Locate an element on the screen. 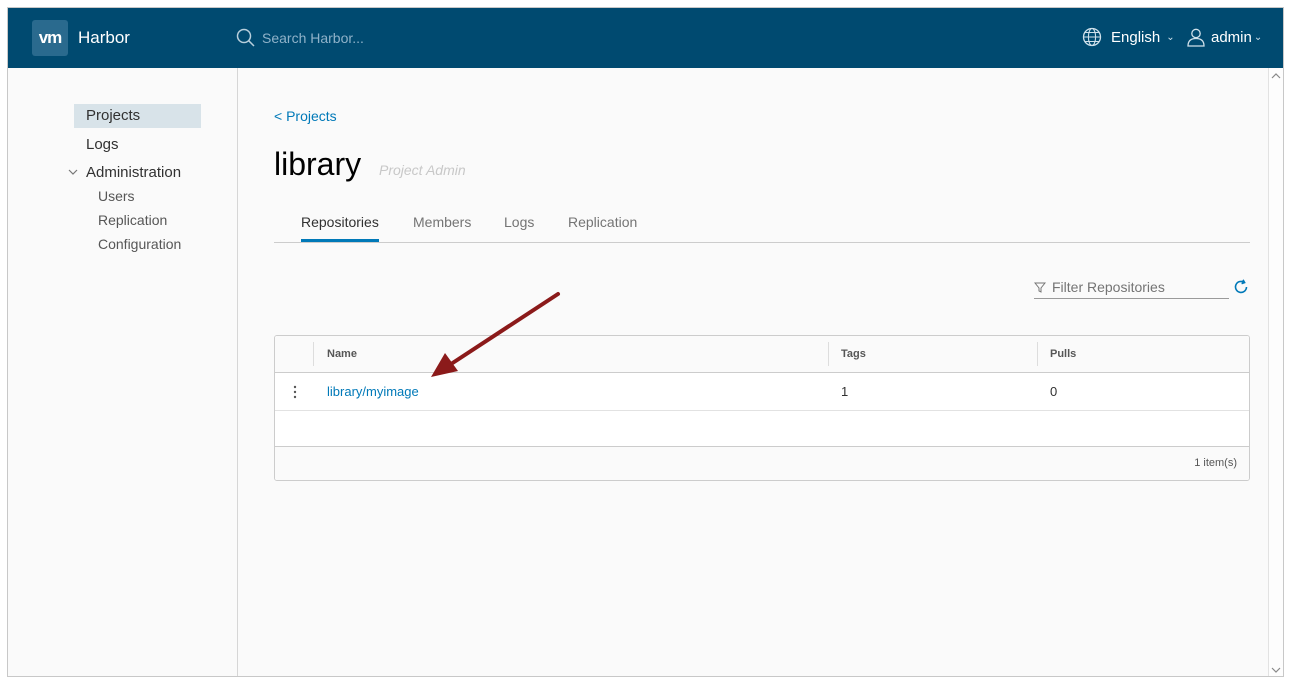  filter-icon is located at coordinates (1040, 287).